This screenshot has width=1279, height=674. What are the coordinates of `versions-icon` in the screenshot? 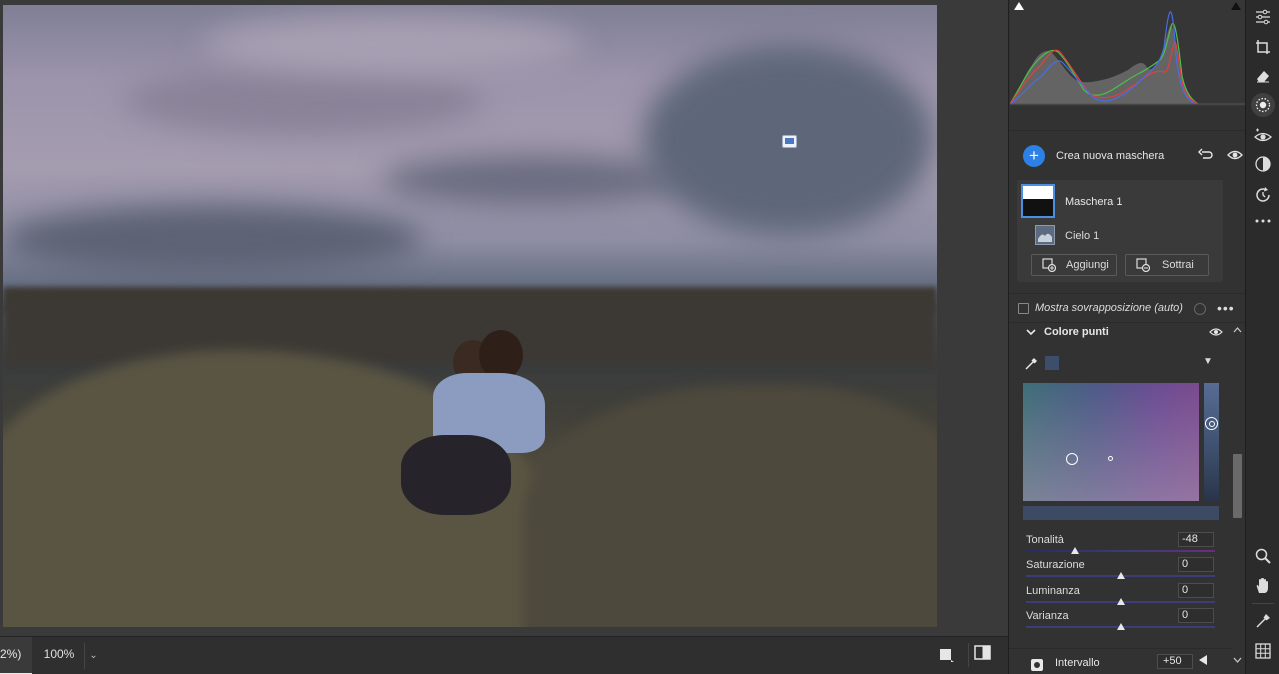 It's located at (1263, 195).